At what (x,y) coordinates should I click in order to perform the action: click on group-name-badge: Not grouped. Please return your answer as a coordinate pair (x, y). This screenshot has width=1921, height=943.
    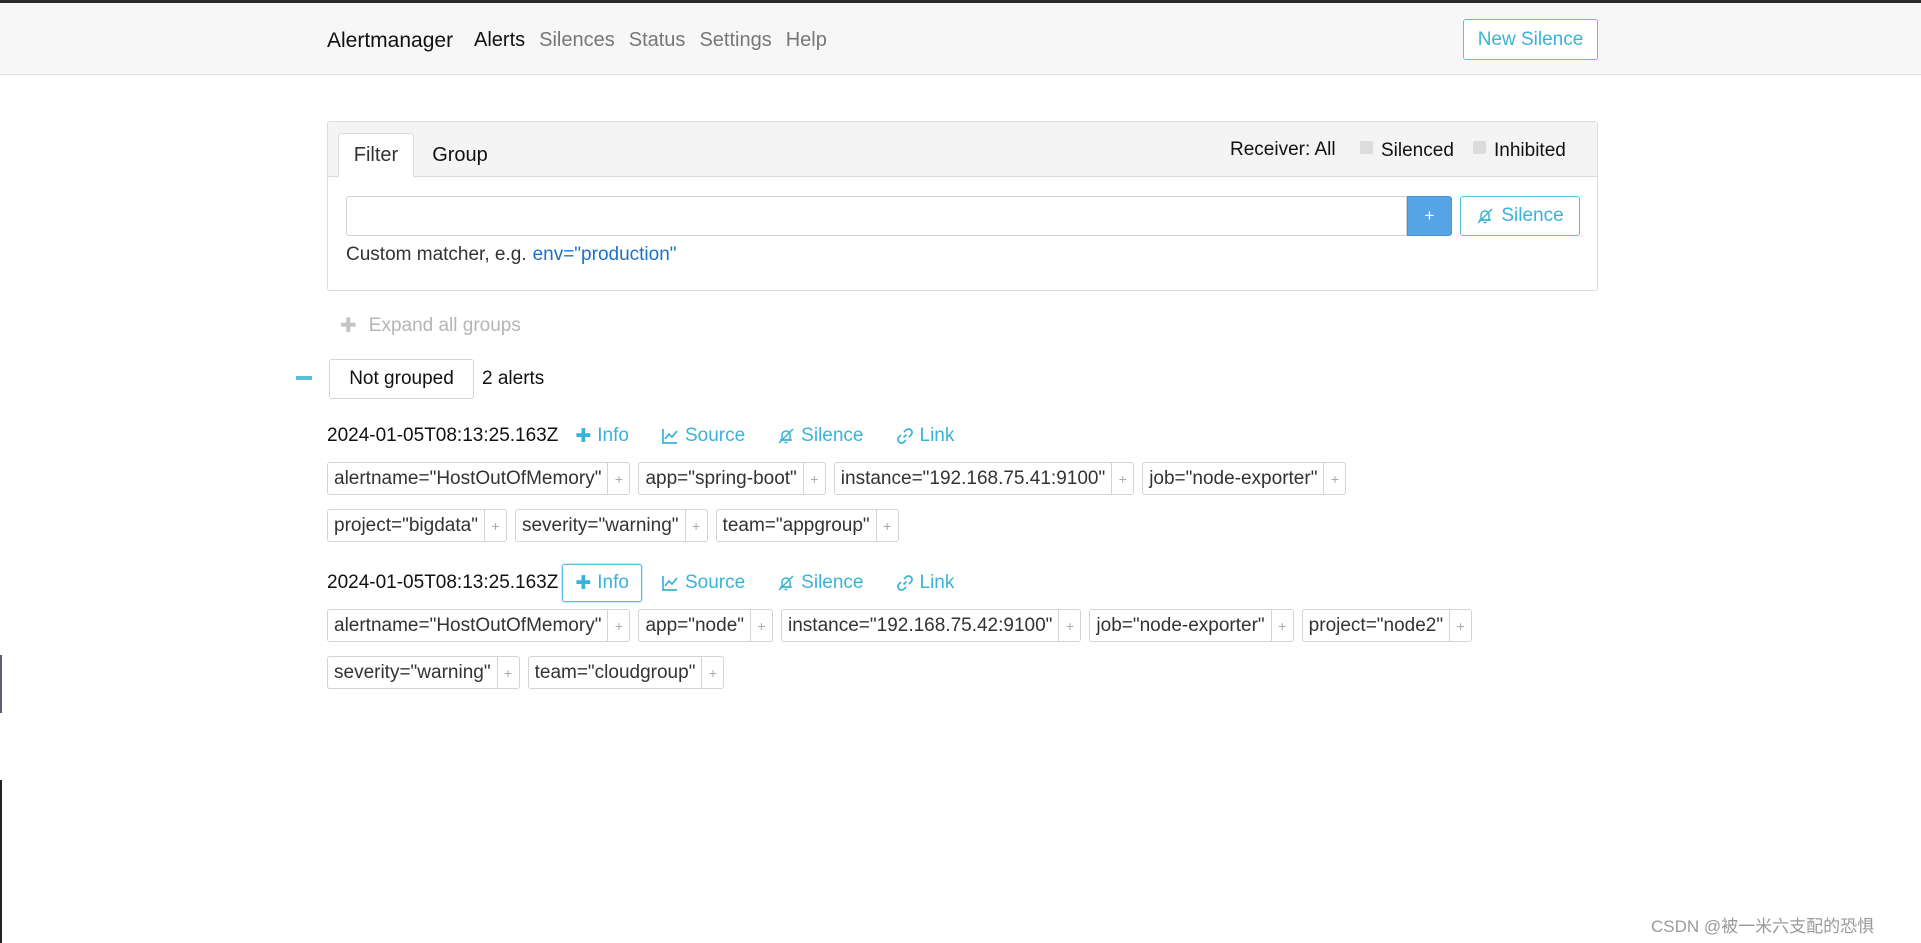
    Looking at the image, I should click on (401, 379).